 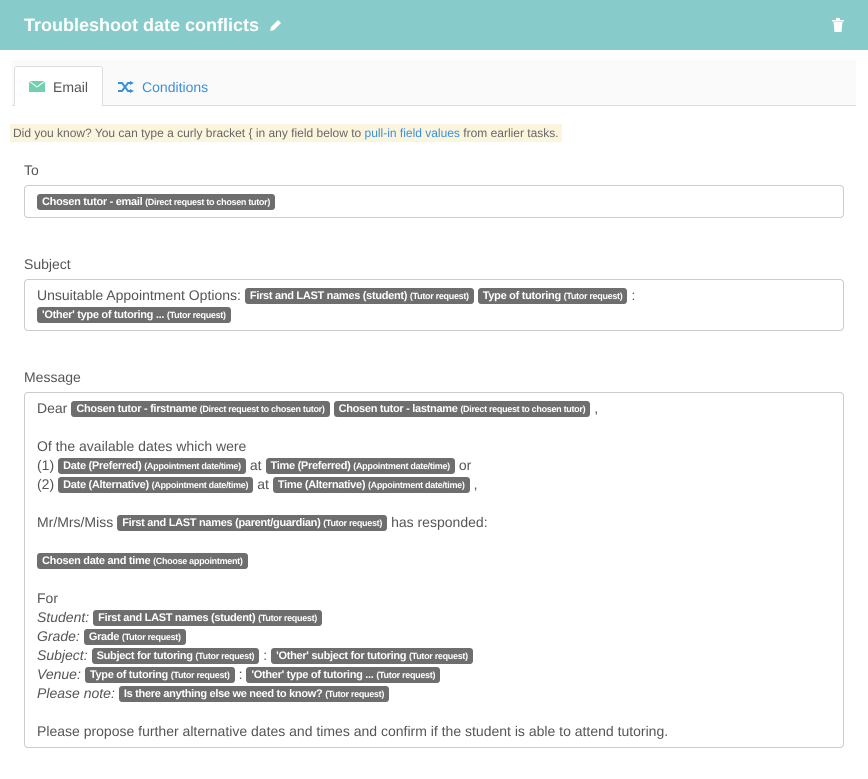 What do you see at coordinates (371, 484) in the screenshot?
I see `field-token: Time (Alternative) (Appointment date/time)` at bounding box center [371, 484].